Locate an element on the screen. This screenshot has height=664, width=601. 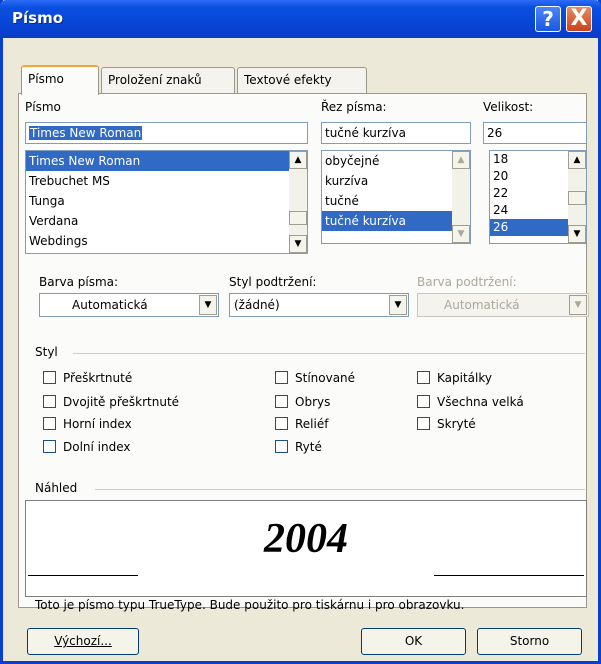
list-item: tučné is located at coordinates (396, 201).